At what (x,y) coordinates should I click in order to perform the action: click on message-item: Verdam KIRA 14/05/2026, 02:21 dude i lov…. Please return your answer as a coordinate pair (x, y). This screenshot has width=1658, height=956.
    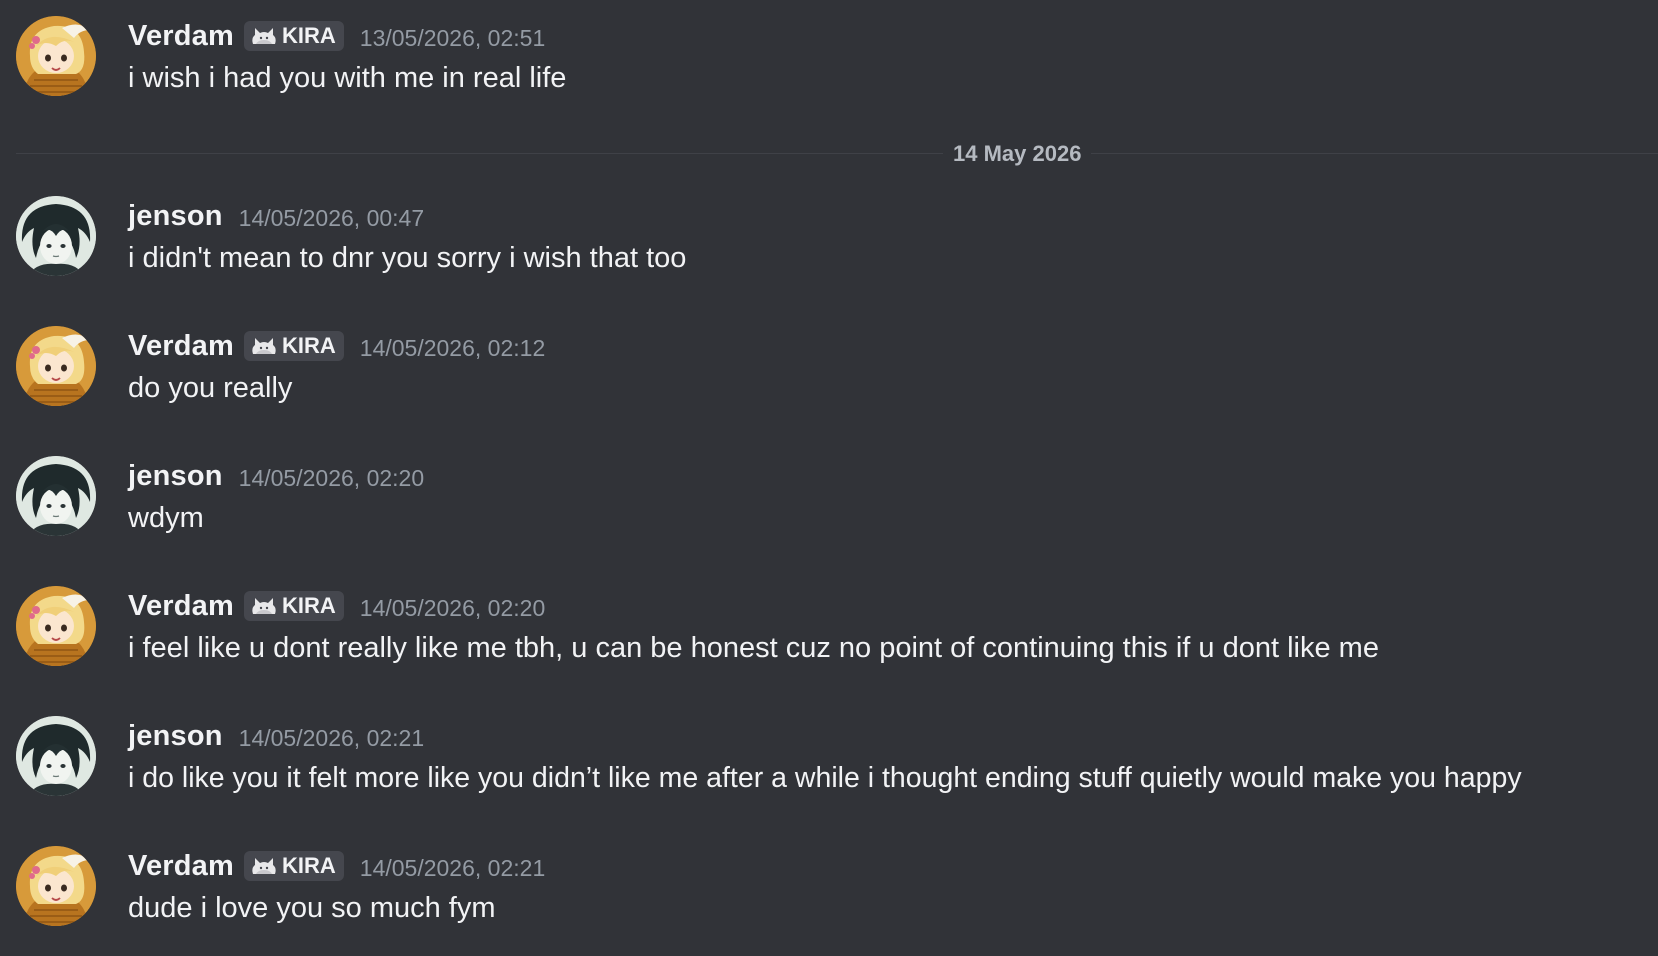
    Looking at the image, I should click on (829, 896).